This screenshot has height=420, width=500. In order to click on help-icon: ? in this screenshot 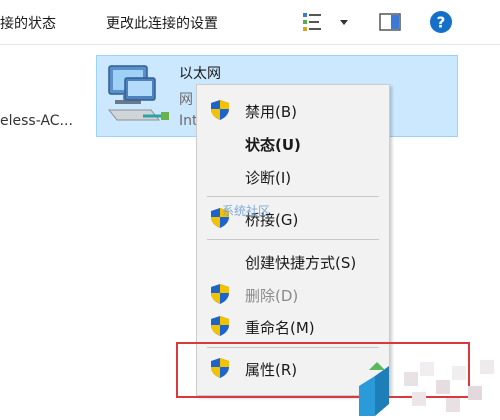, I will do `click(441, 22)`.